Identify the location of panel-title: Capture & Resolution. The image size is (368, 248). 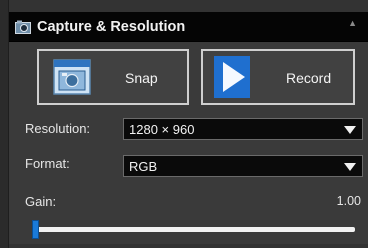
(111, 26).